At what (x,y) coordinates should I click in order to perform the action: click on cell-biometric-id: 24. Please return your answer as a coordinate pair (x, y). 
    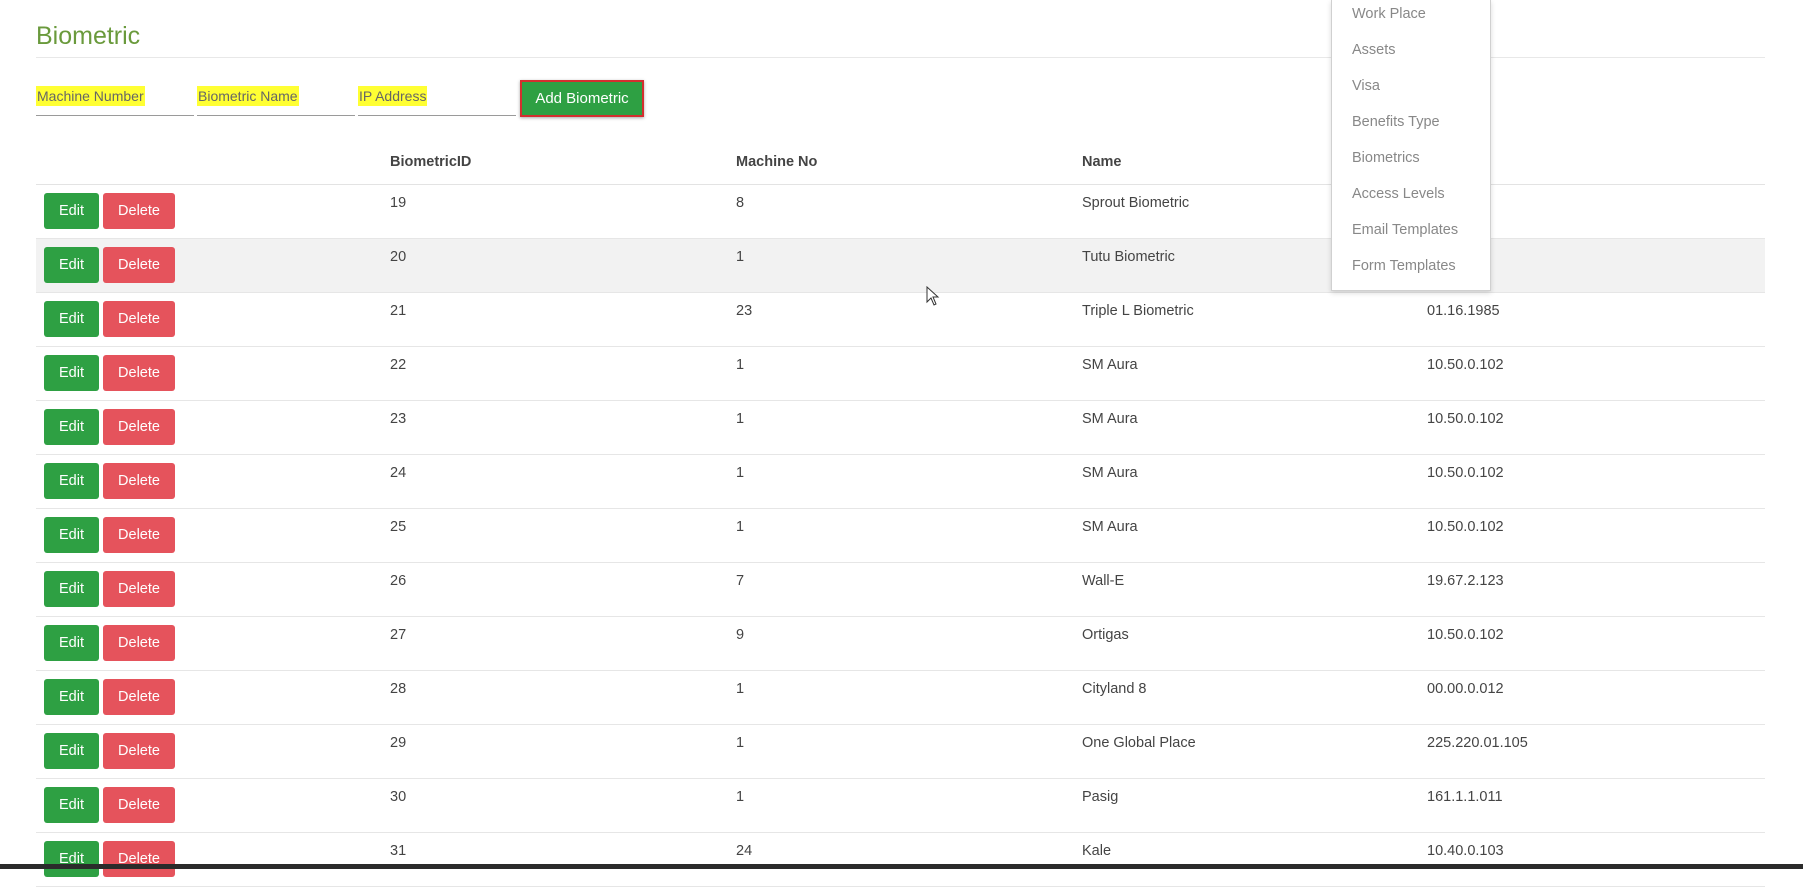
    Looking at the image, I should click on (398, 473).